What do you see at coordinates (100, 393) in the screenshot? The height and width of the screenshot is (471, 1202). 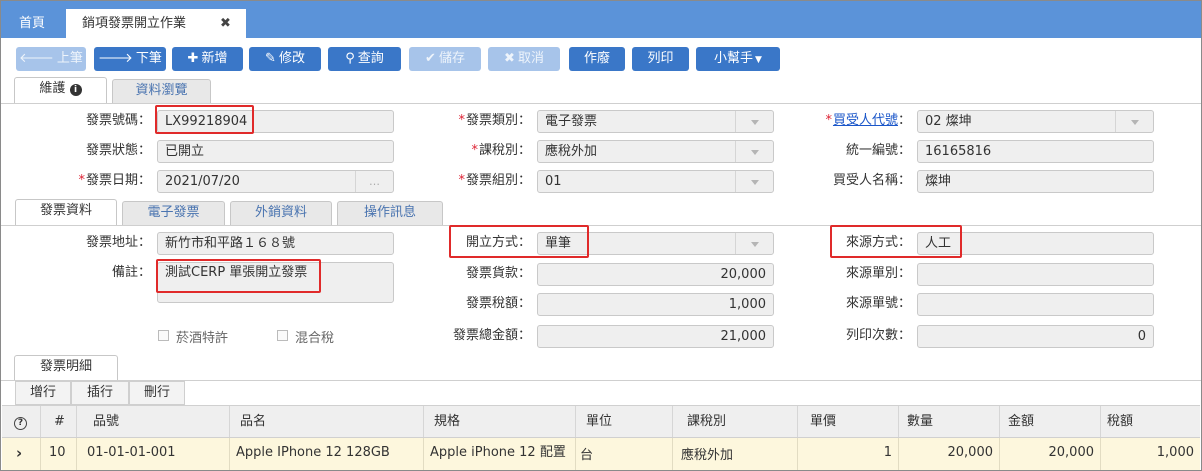 I see `insert-row-button: 插行` at bounding box center [100, 393].